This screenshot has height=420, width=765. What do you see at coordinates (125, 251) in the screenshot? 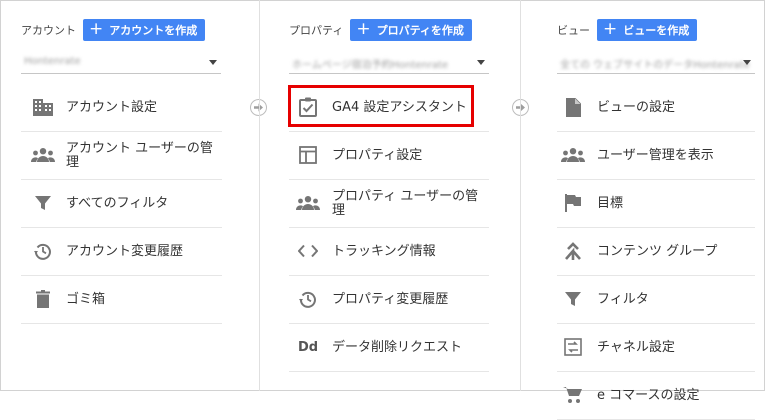
I see `menu-item-label: アカウント変更履歴` at bounding box center [125, 251].